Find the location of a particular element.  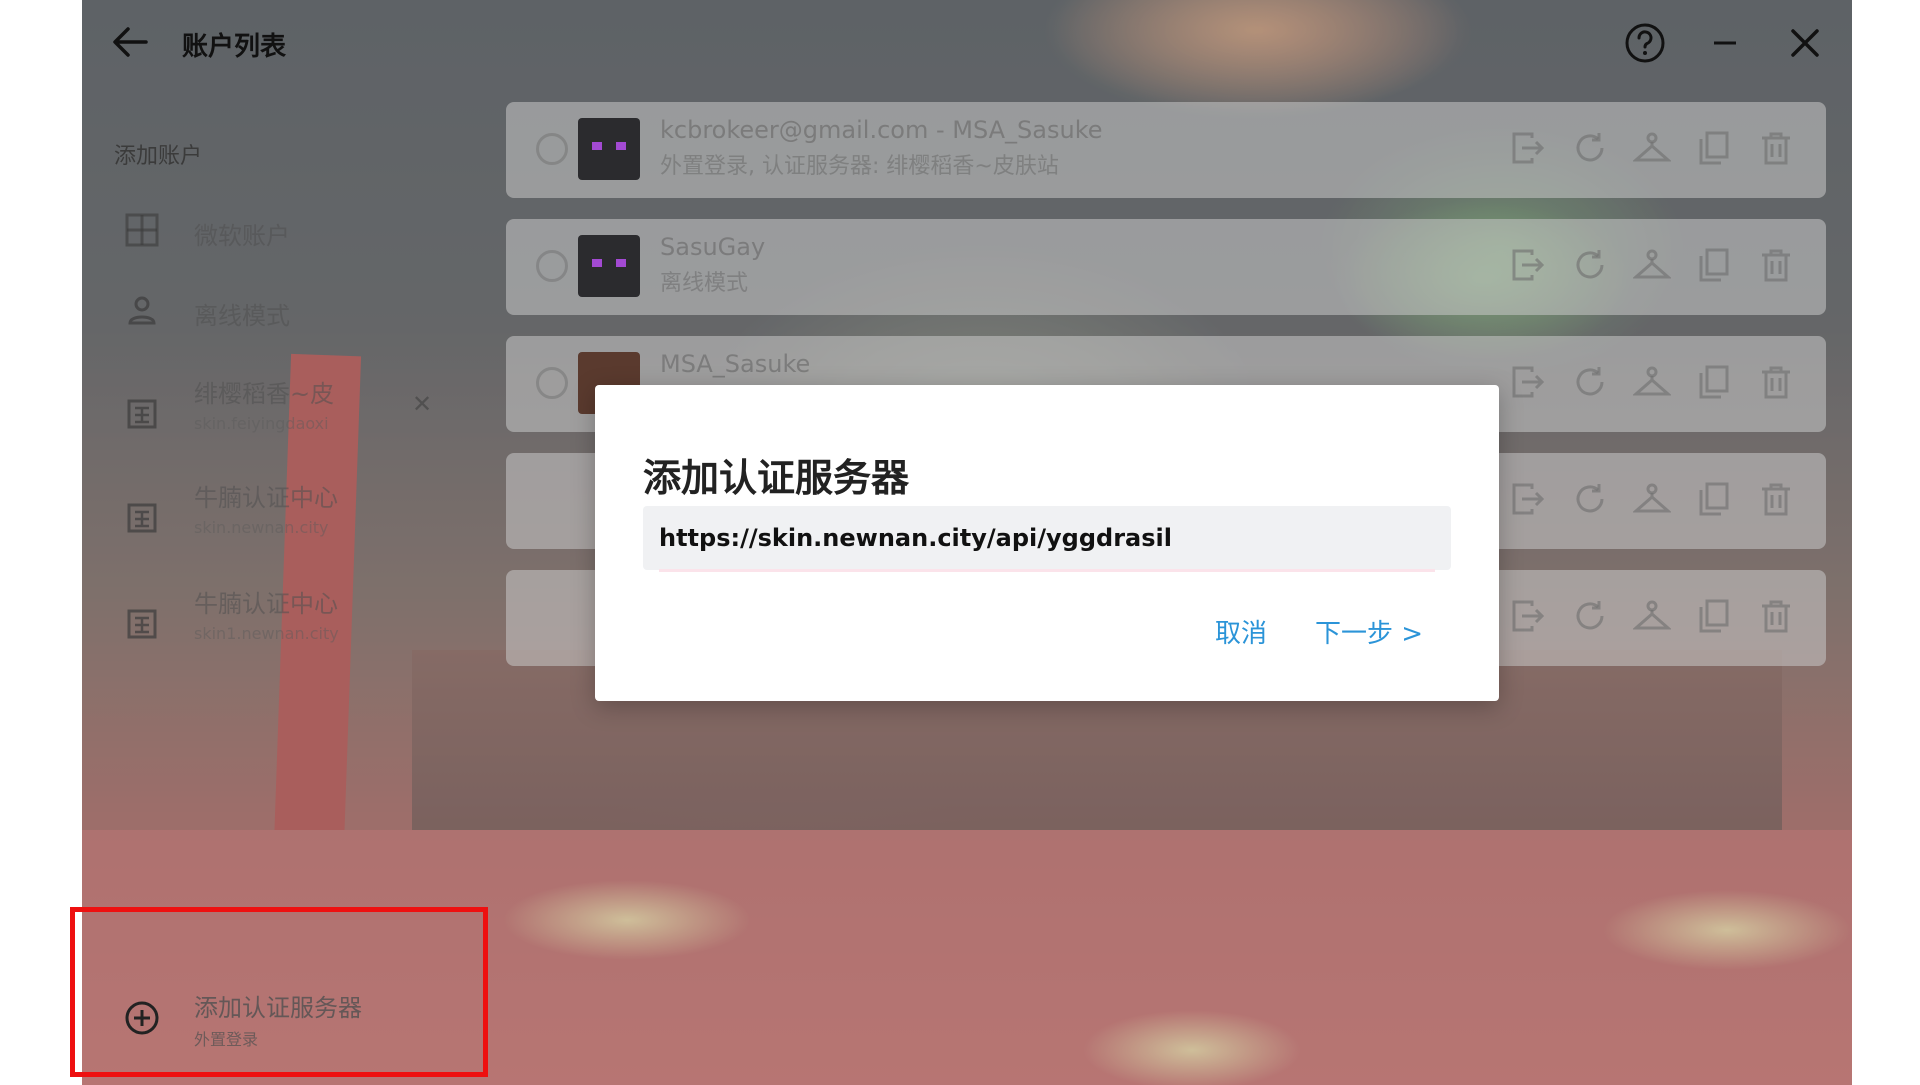

highlight-box is located at coordinates (279, 992).